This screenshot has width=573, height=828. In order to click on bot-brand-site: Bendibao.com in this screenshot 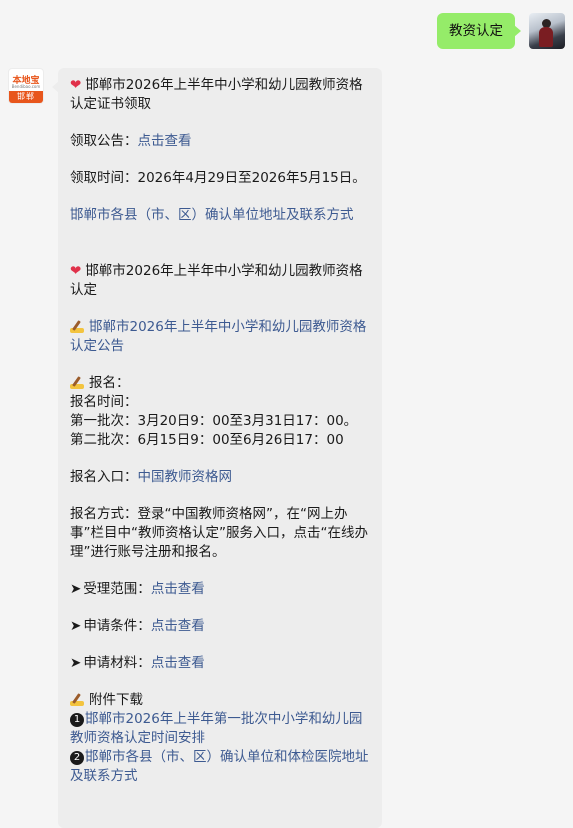, I will do `click(26, 86)`.